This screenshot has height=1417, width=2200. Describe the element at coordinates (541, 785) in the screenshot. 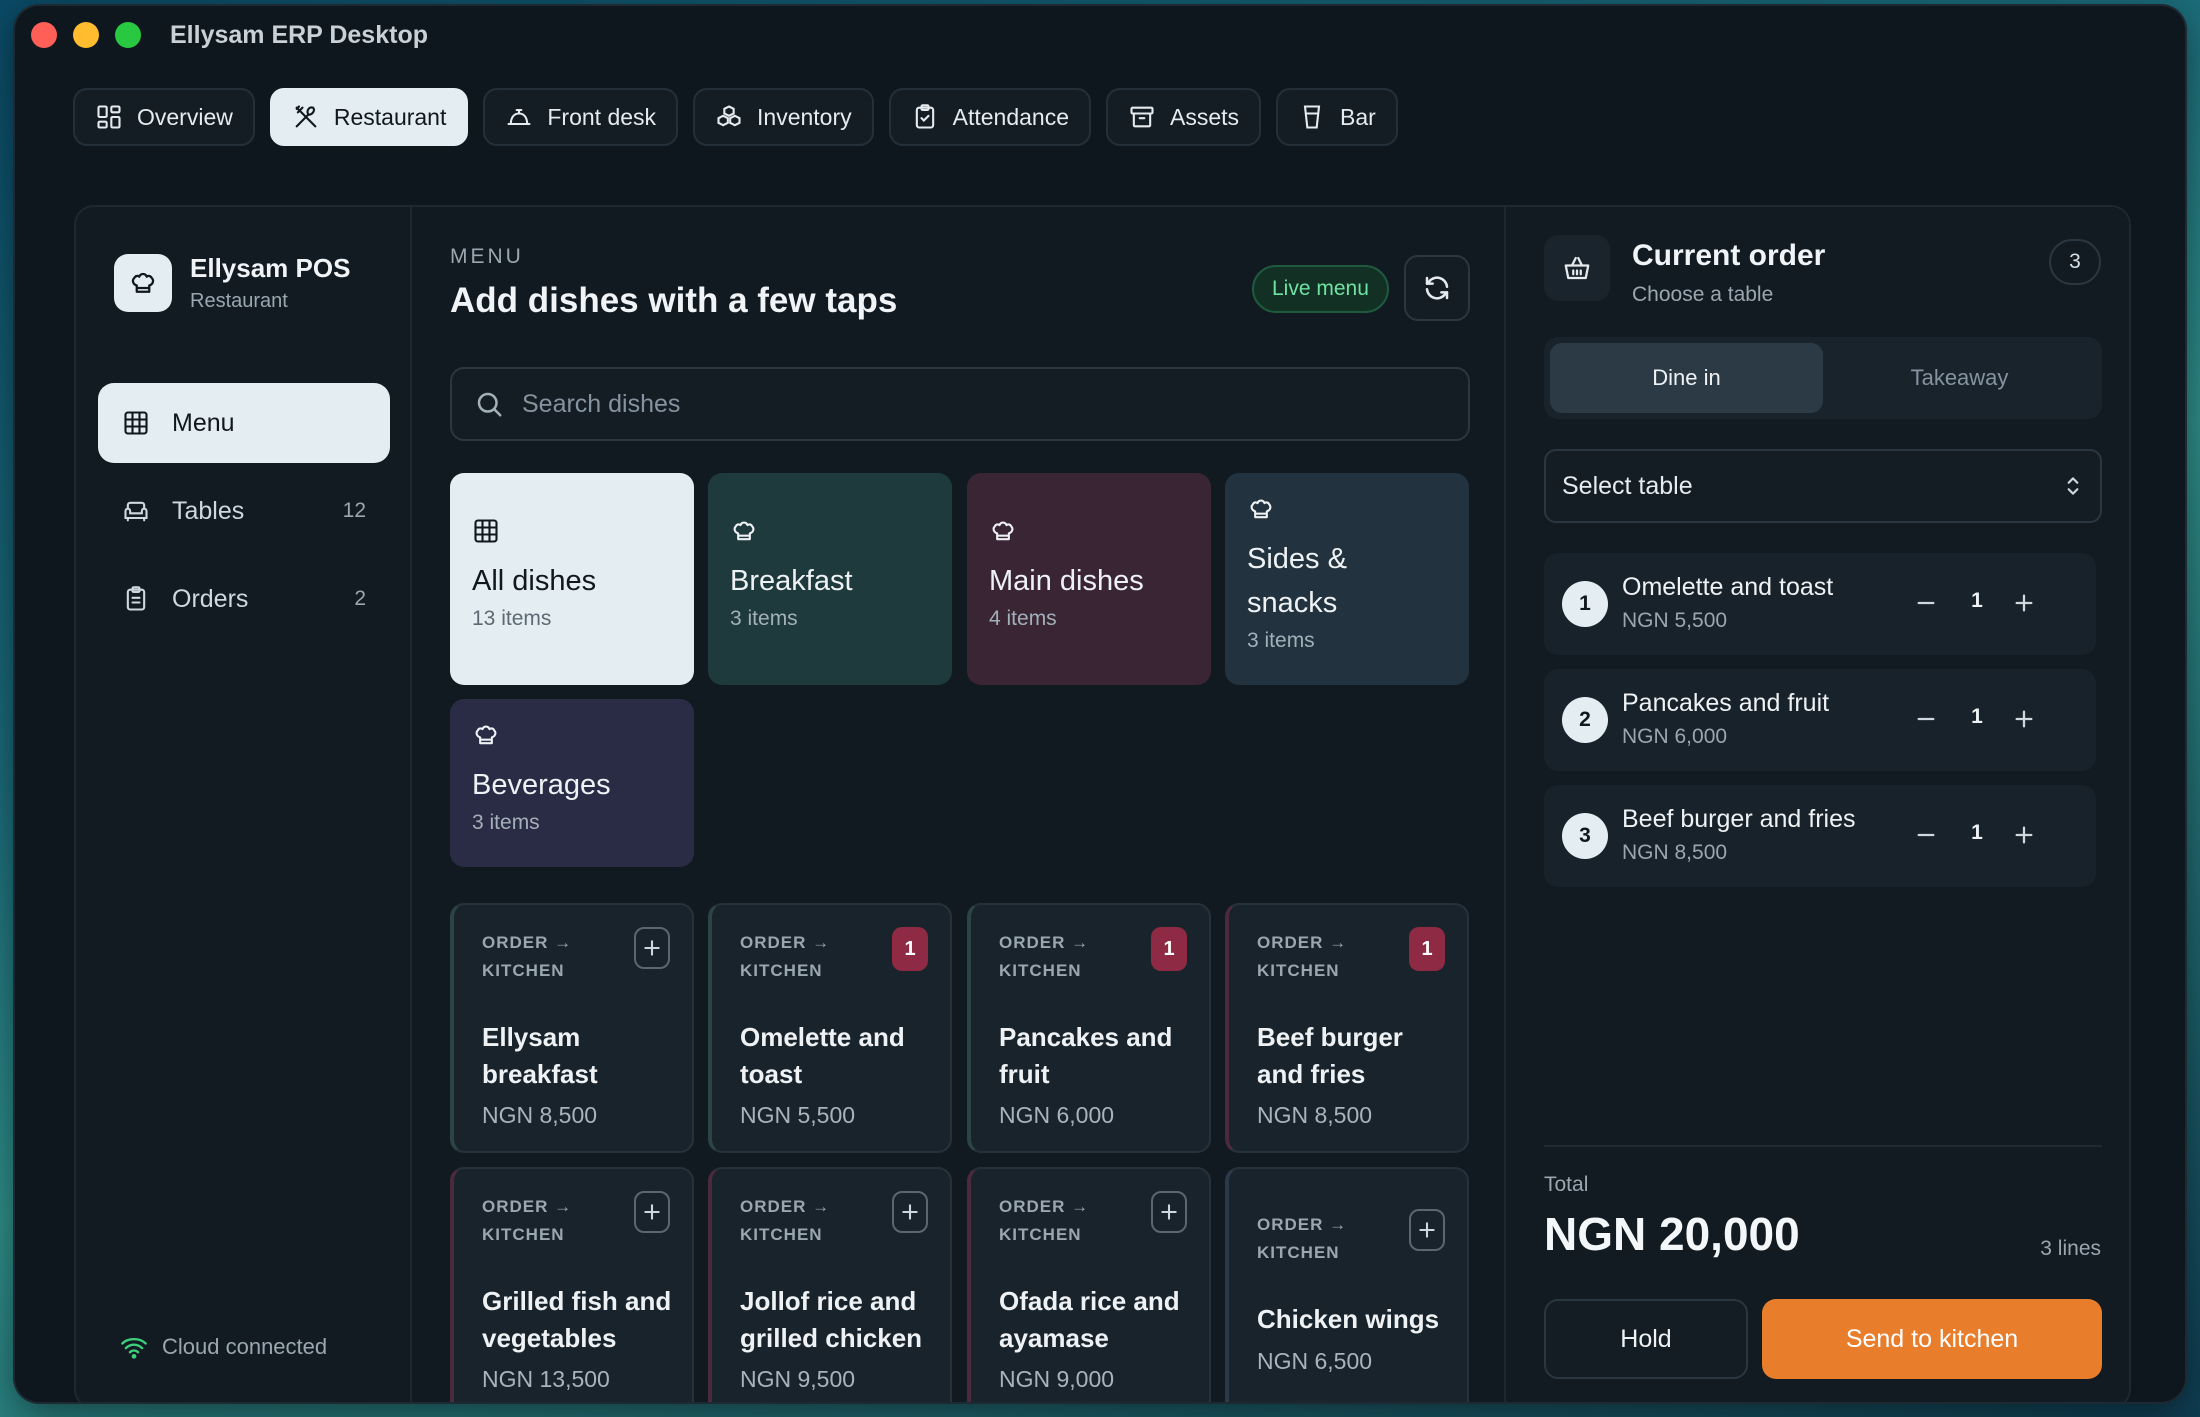

I see `category-name: Beverages` at that location.